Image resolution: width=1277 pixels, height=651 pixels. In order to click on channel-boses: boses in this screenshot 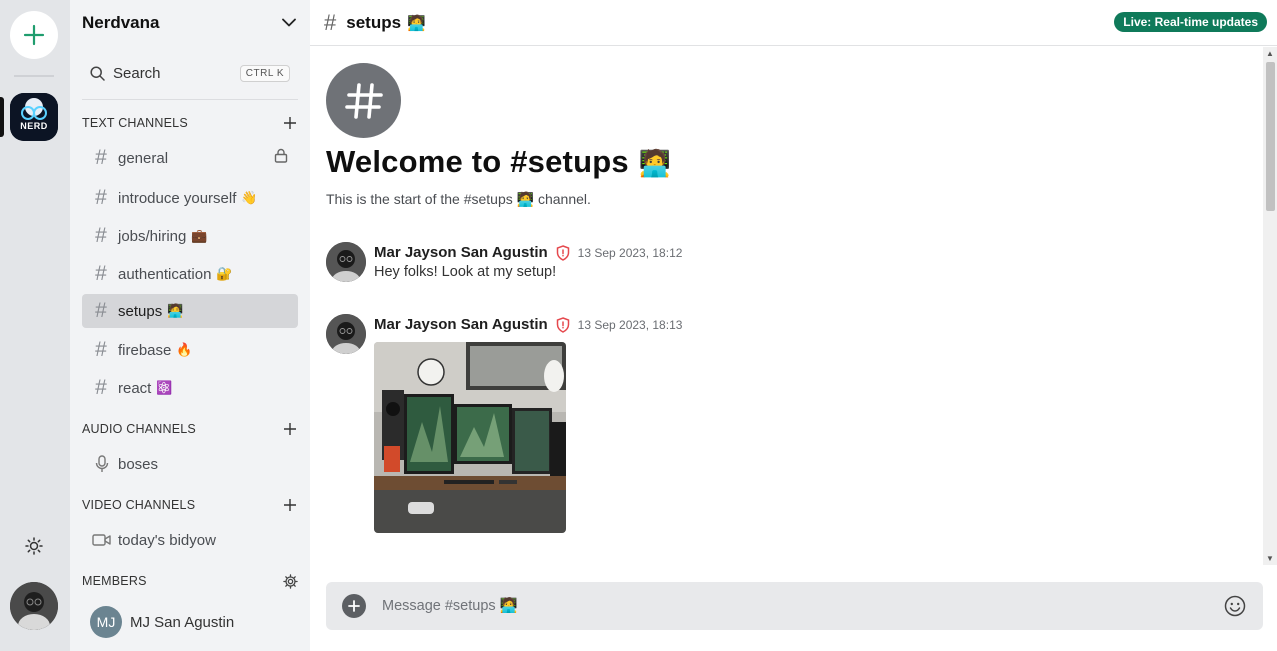, I will do `click(190, 464)`.